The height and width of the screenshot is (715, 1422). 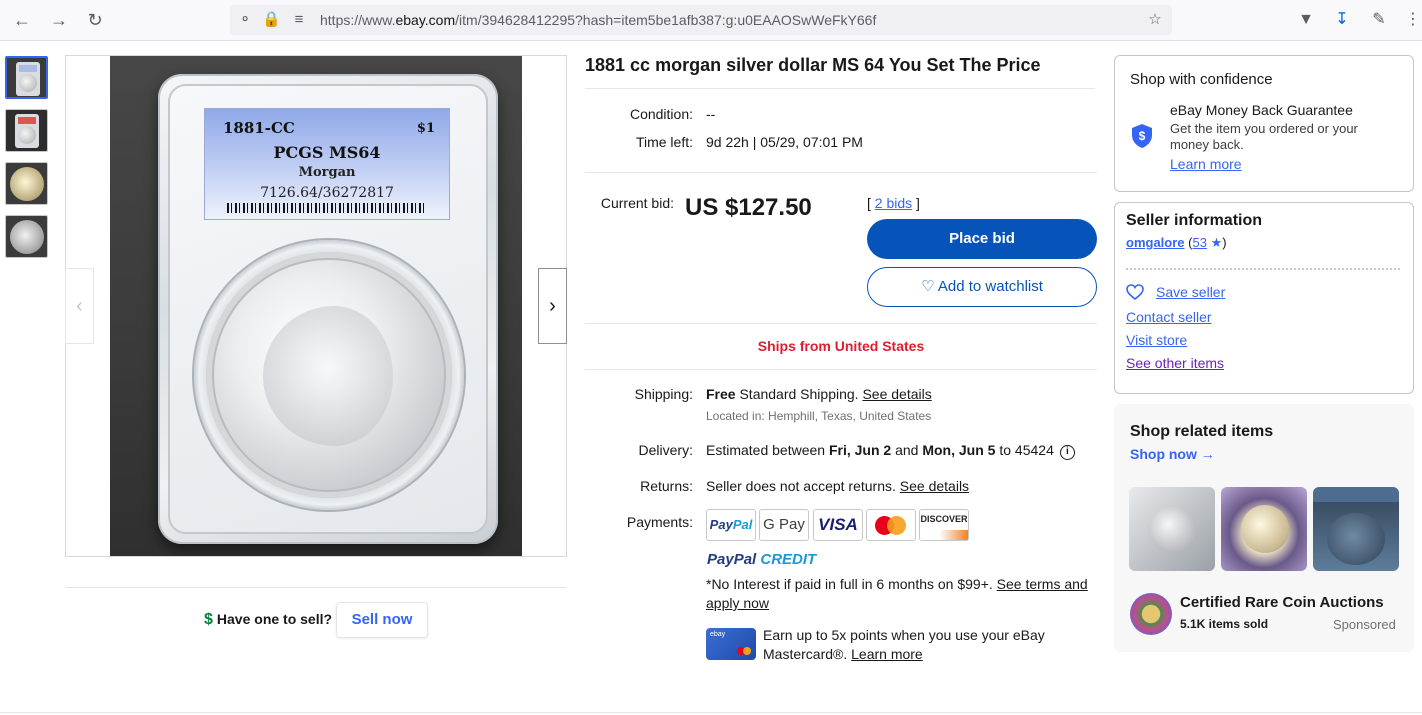 I want to click on condition-value: --, so click(x=711, y=114).